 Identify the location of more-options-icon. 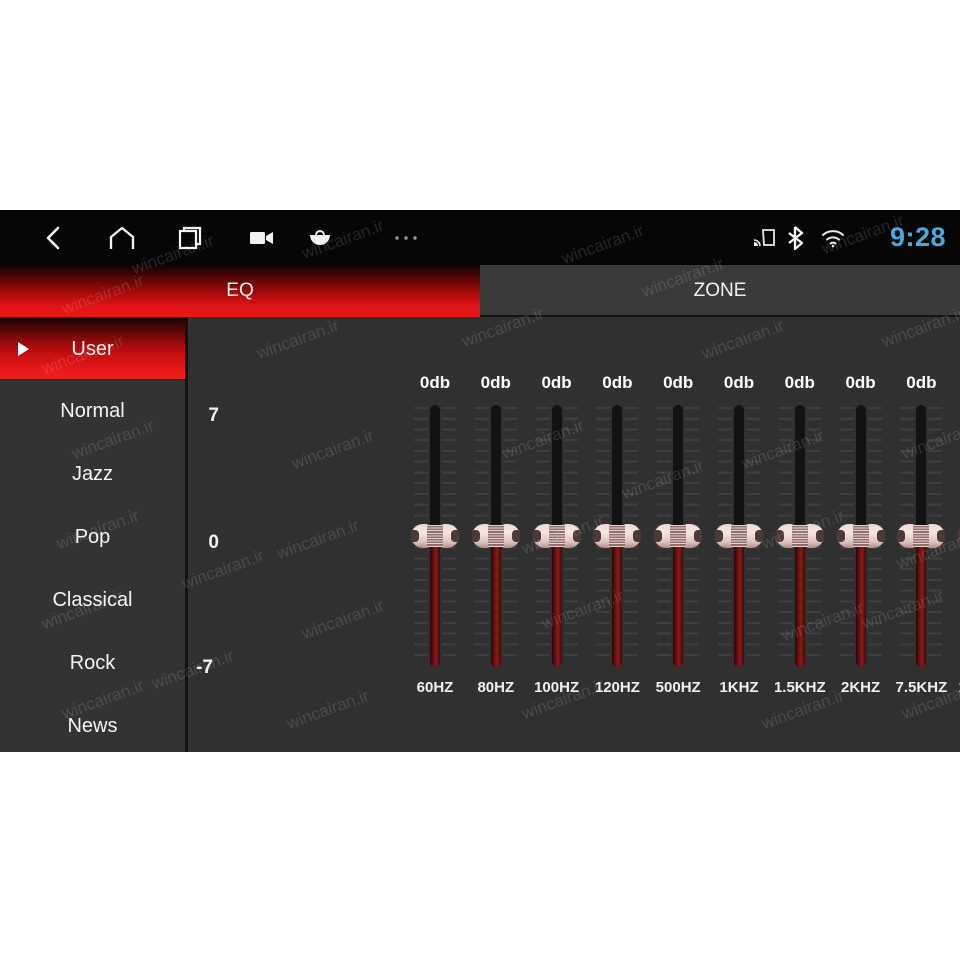
(406, 237).